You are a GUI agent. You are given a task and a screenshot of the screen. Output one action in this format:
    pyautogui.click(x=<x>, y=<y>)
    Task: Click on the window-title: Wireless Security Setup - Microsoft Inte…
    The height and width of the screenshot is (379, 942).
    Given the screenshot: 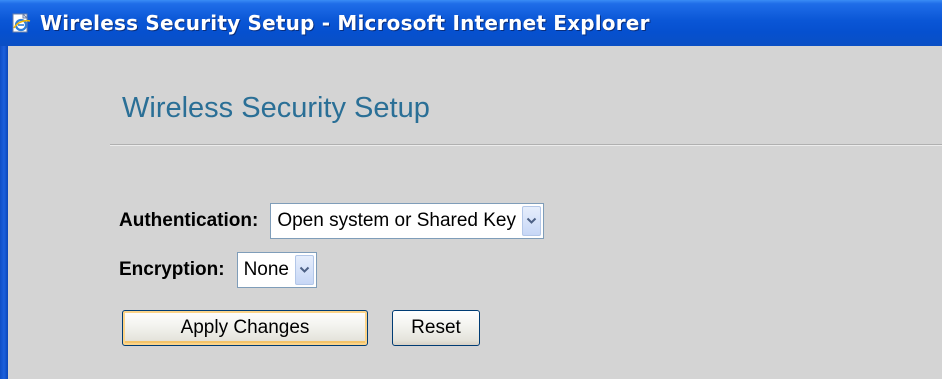 What is the action you would take?
    pyautogui.click(x=345, y=23)
    